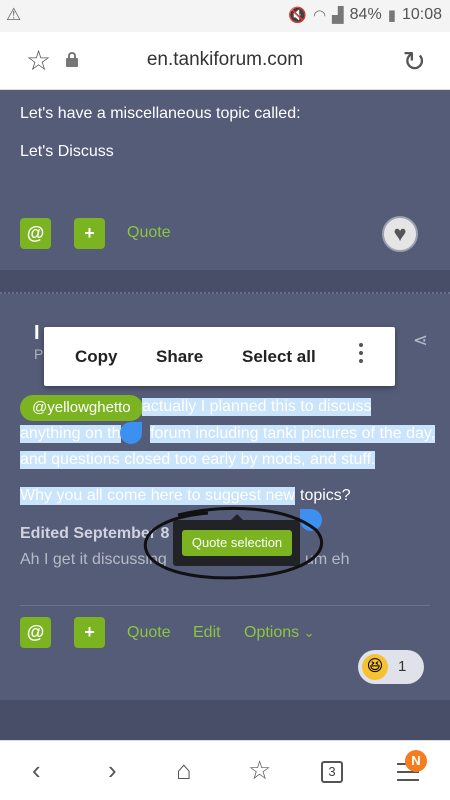 Image resolution: width=450 pixels, height=800 pixels. I want to click on text-selection-menu: Copy Share Select all, so click(219, 356).